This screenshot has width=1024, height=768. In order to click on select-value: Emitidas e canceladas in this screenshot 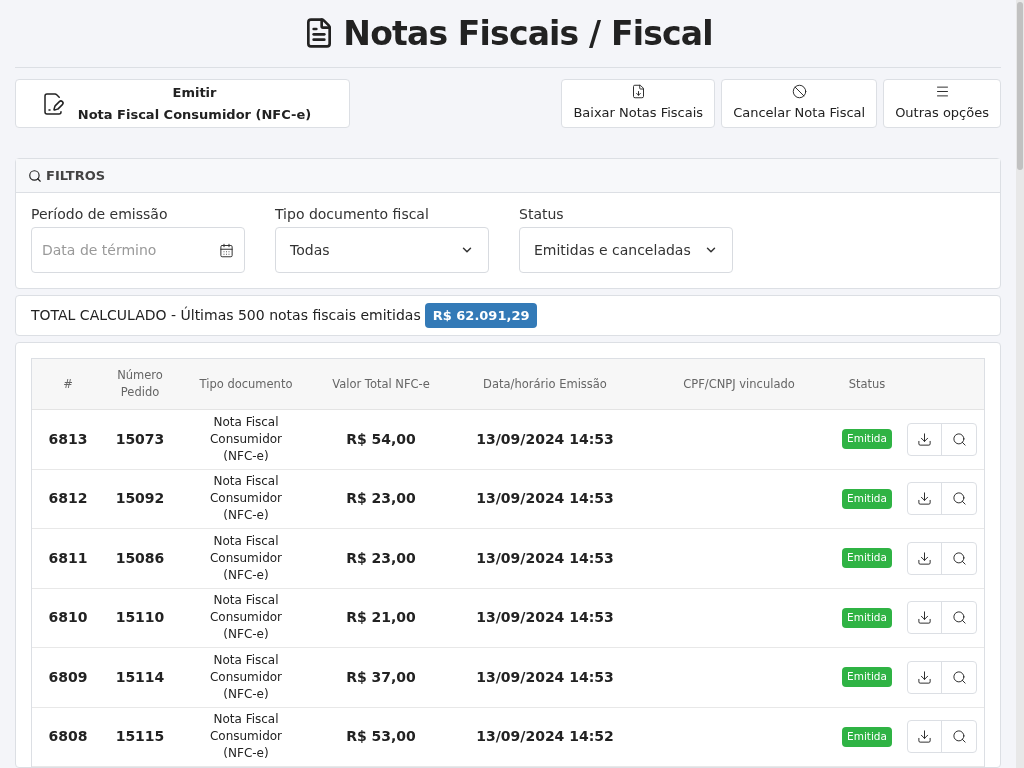, I will do `click(612, 250)`.